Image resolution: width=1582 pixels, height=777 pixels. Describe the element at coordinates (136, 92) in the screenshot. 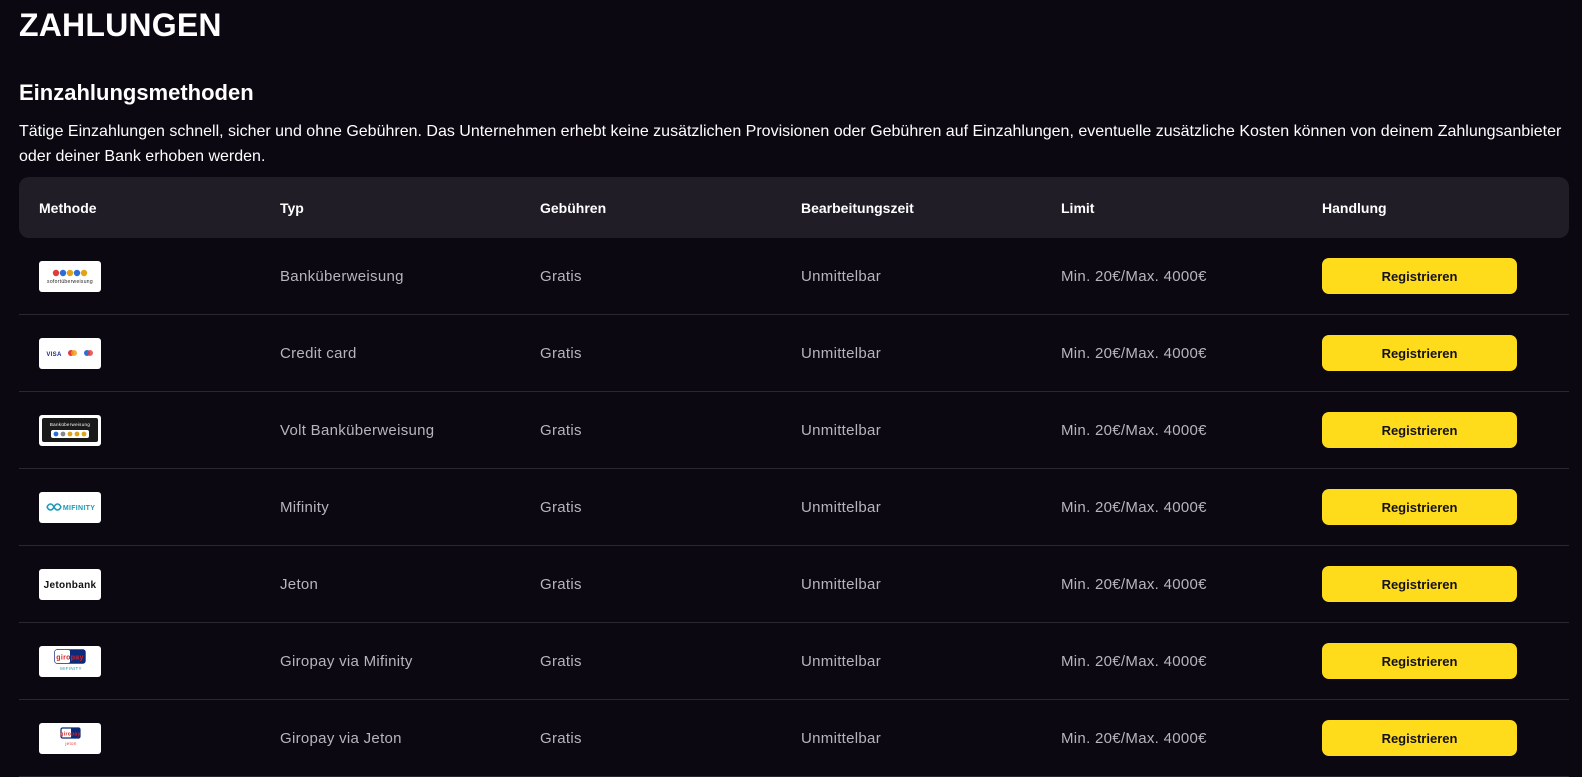

I see `section-title: Einzahlungsmethoden` at that location.